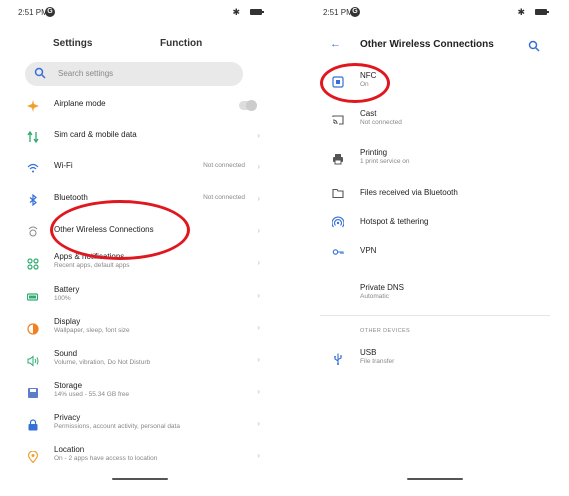 The height and width of the screenshot is (496, 569). Describe the element at coordinates (181, 43) in the screenshot. I see `tab-function: Function` at that location.